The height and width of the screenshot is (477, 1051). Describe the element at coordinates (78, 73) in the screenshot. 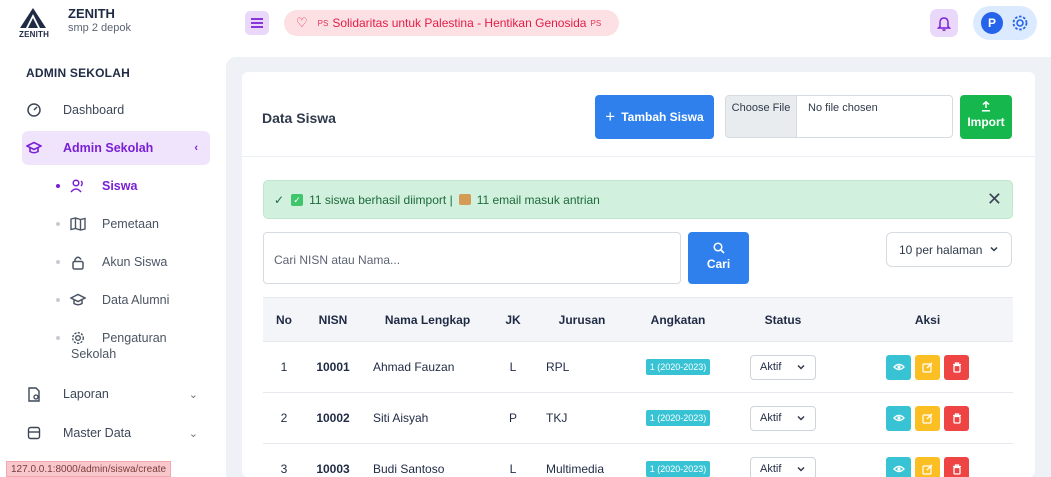

I see `section-title: ADMIN SEKOLAH` at that location.